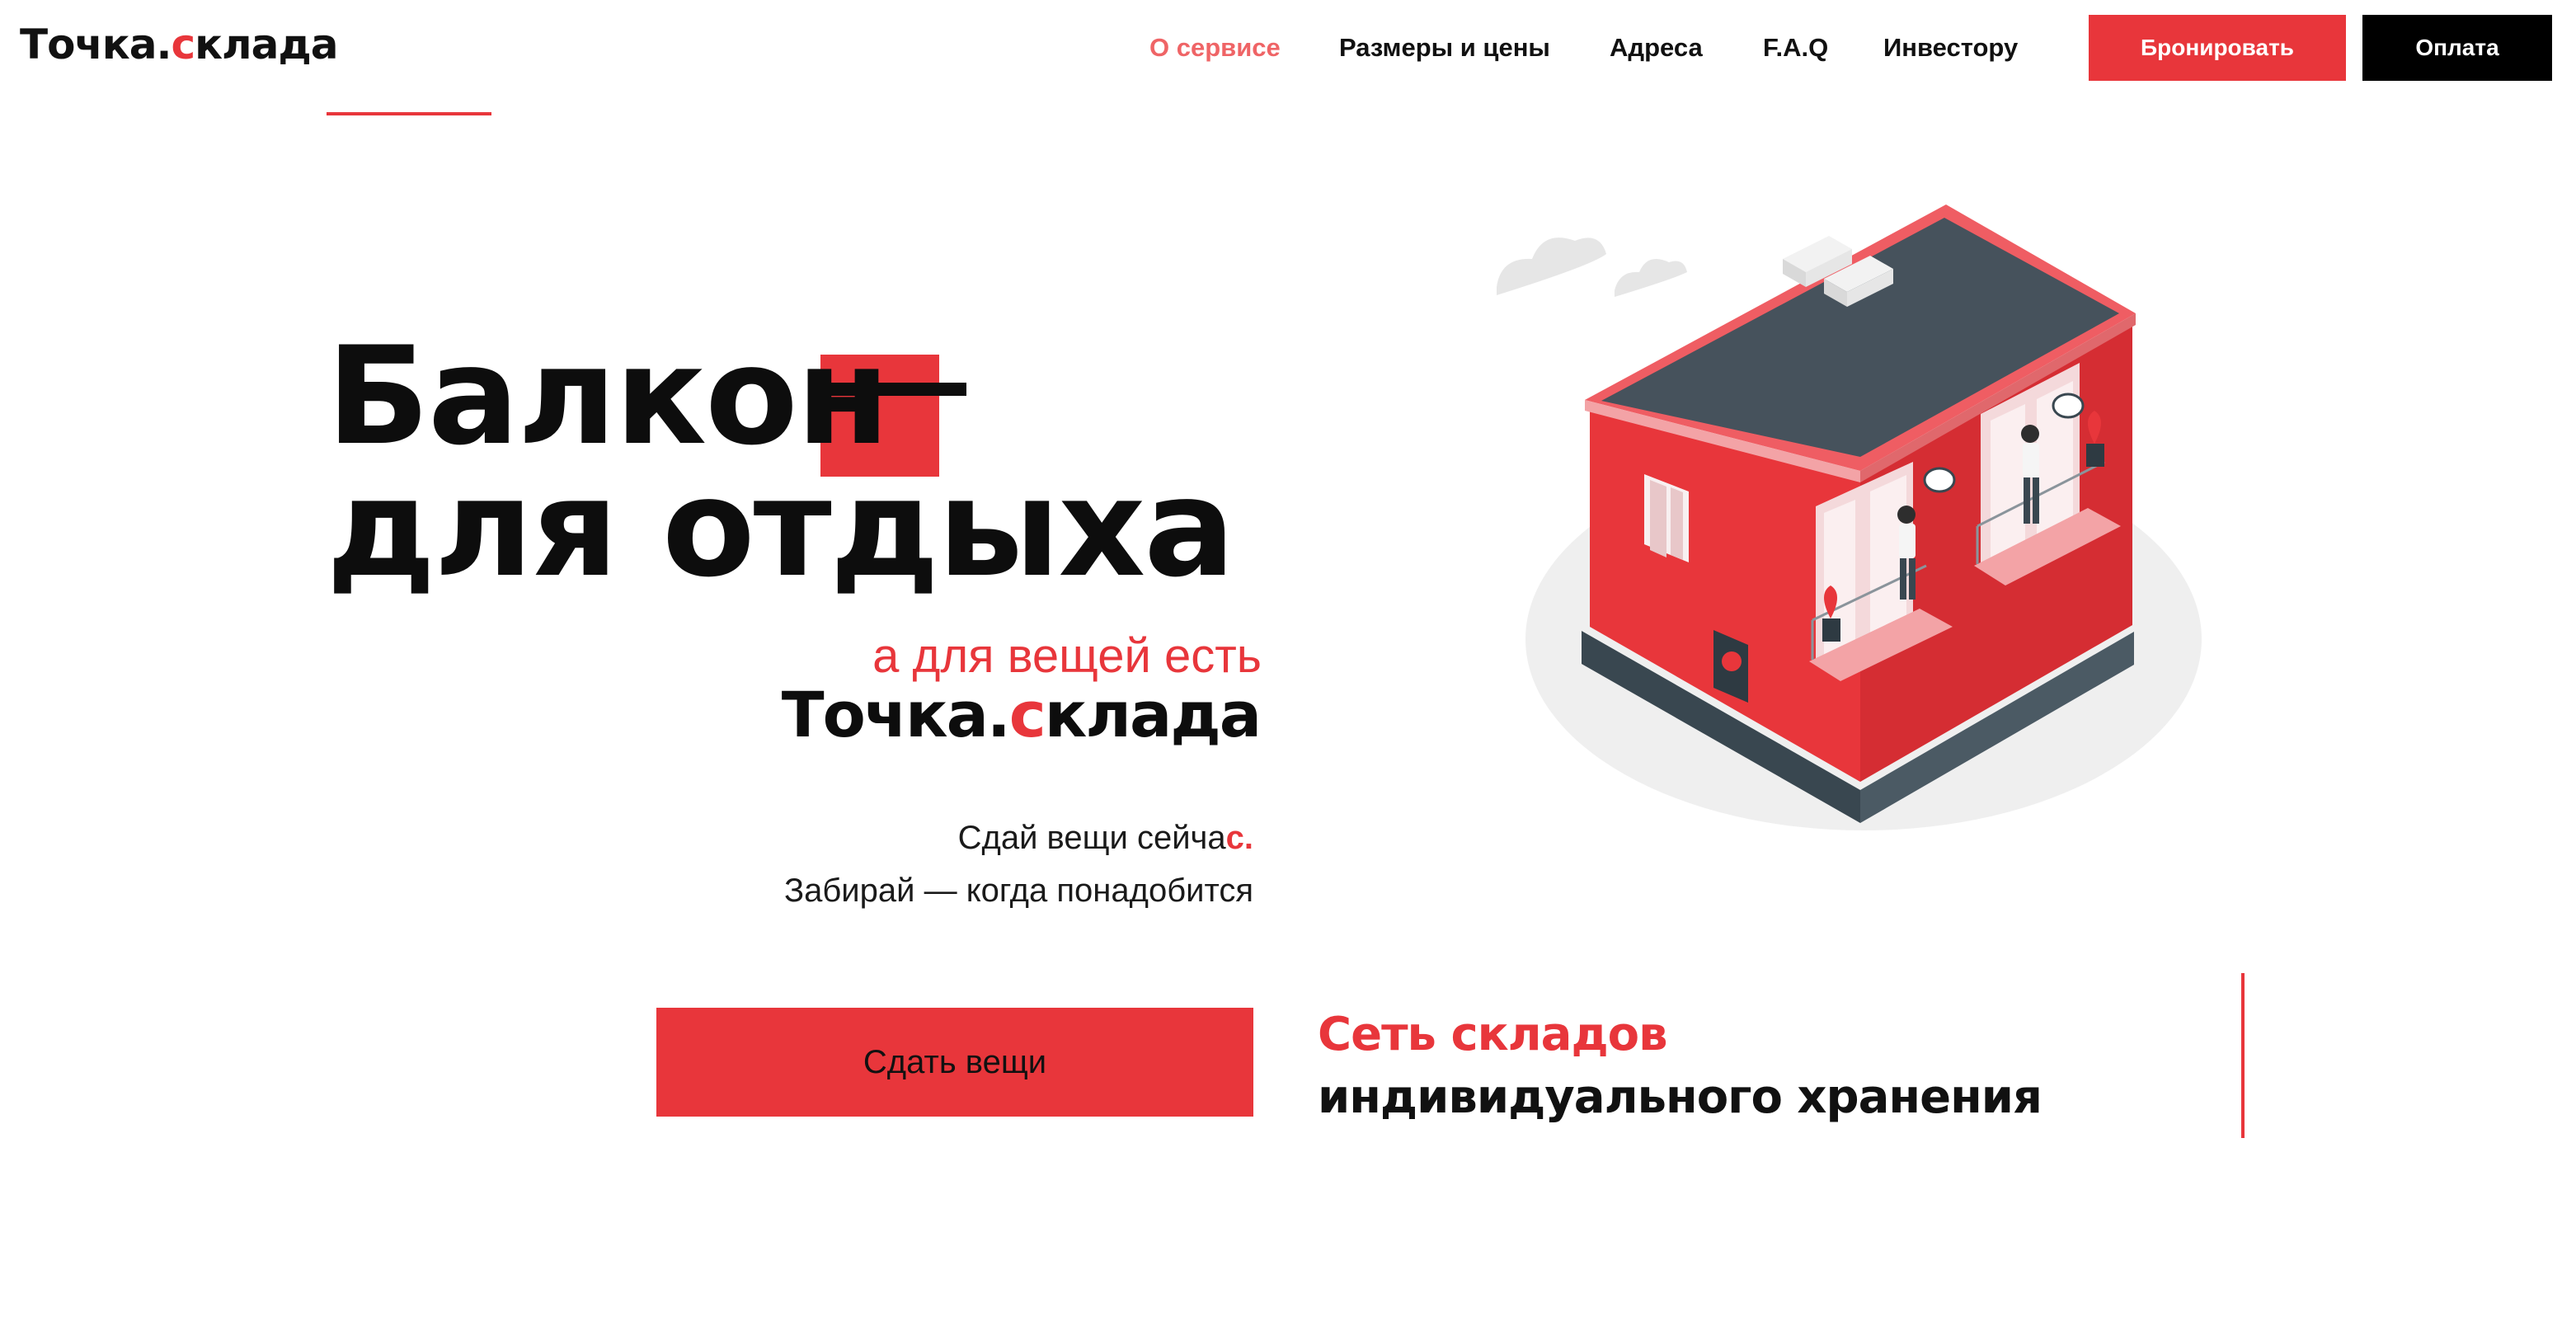  Describe the element at coordinates (96, 44) in the screenshot. I see `logo-text-part1: Точка.` at that location.